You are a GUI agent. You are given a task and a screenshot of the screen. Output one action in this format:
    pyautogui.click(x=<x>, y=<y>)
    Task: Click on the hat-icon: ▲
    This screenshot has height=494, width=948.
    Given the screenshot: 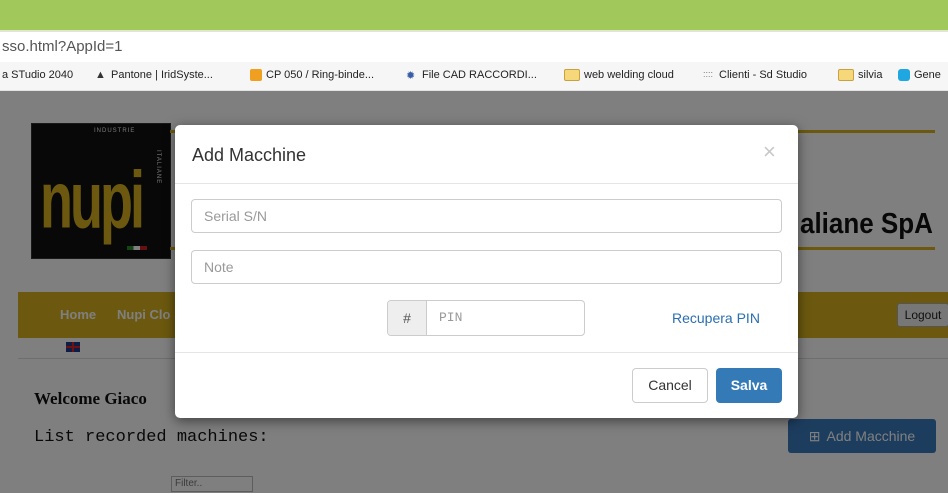 What is the action you would take?
    pyautogui.click(x=100, y=75)
    